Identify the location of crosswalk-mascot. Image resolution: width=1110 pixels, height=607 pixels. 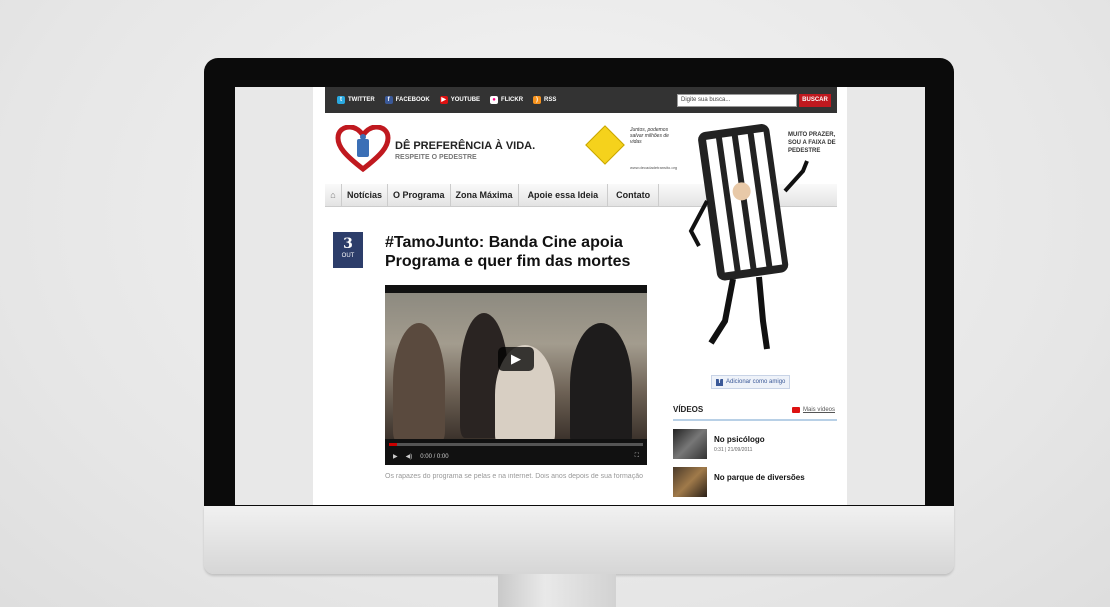
(748, 237).